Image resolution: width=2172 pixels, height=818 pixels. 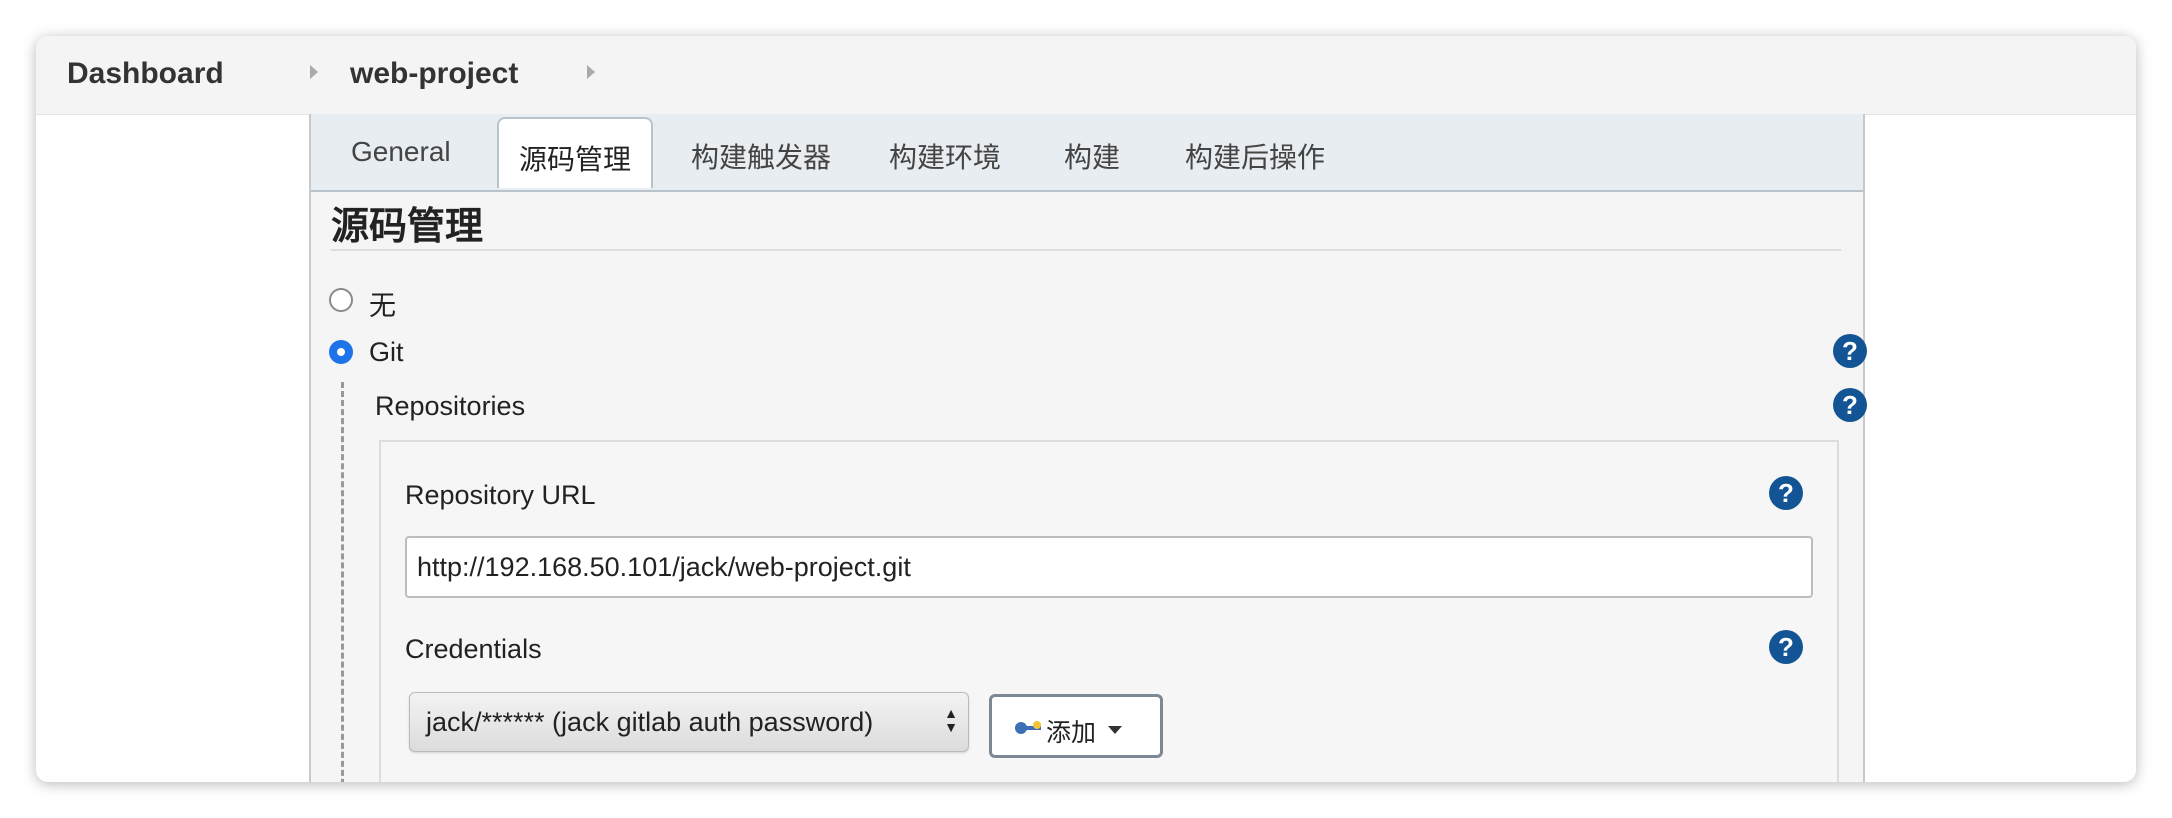 What do you see at coordinates (500, 495) in the screenshot?
I see `repository-url-label: Repository URL` at bounding box center [500, 495].